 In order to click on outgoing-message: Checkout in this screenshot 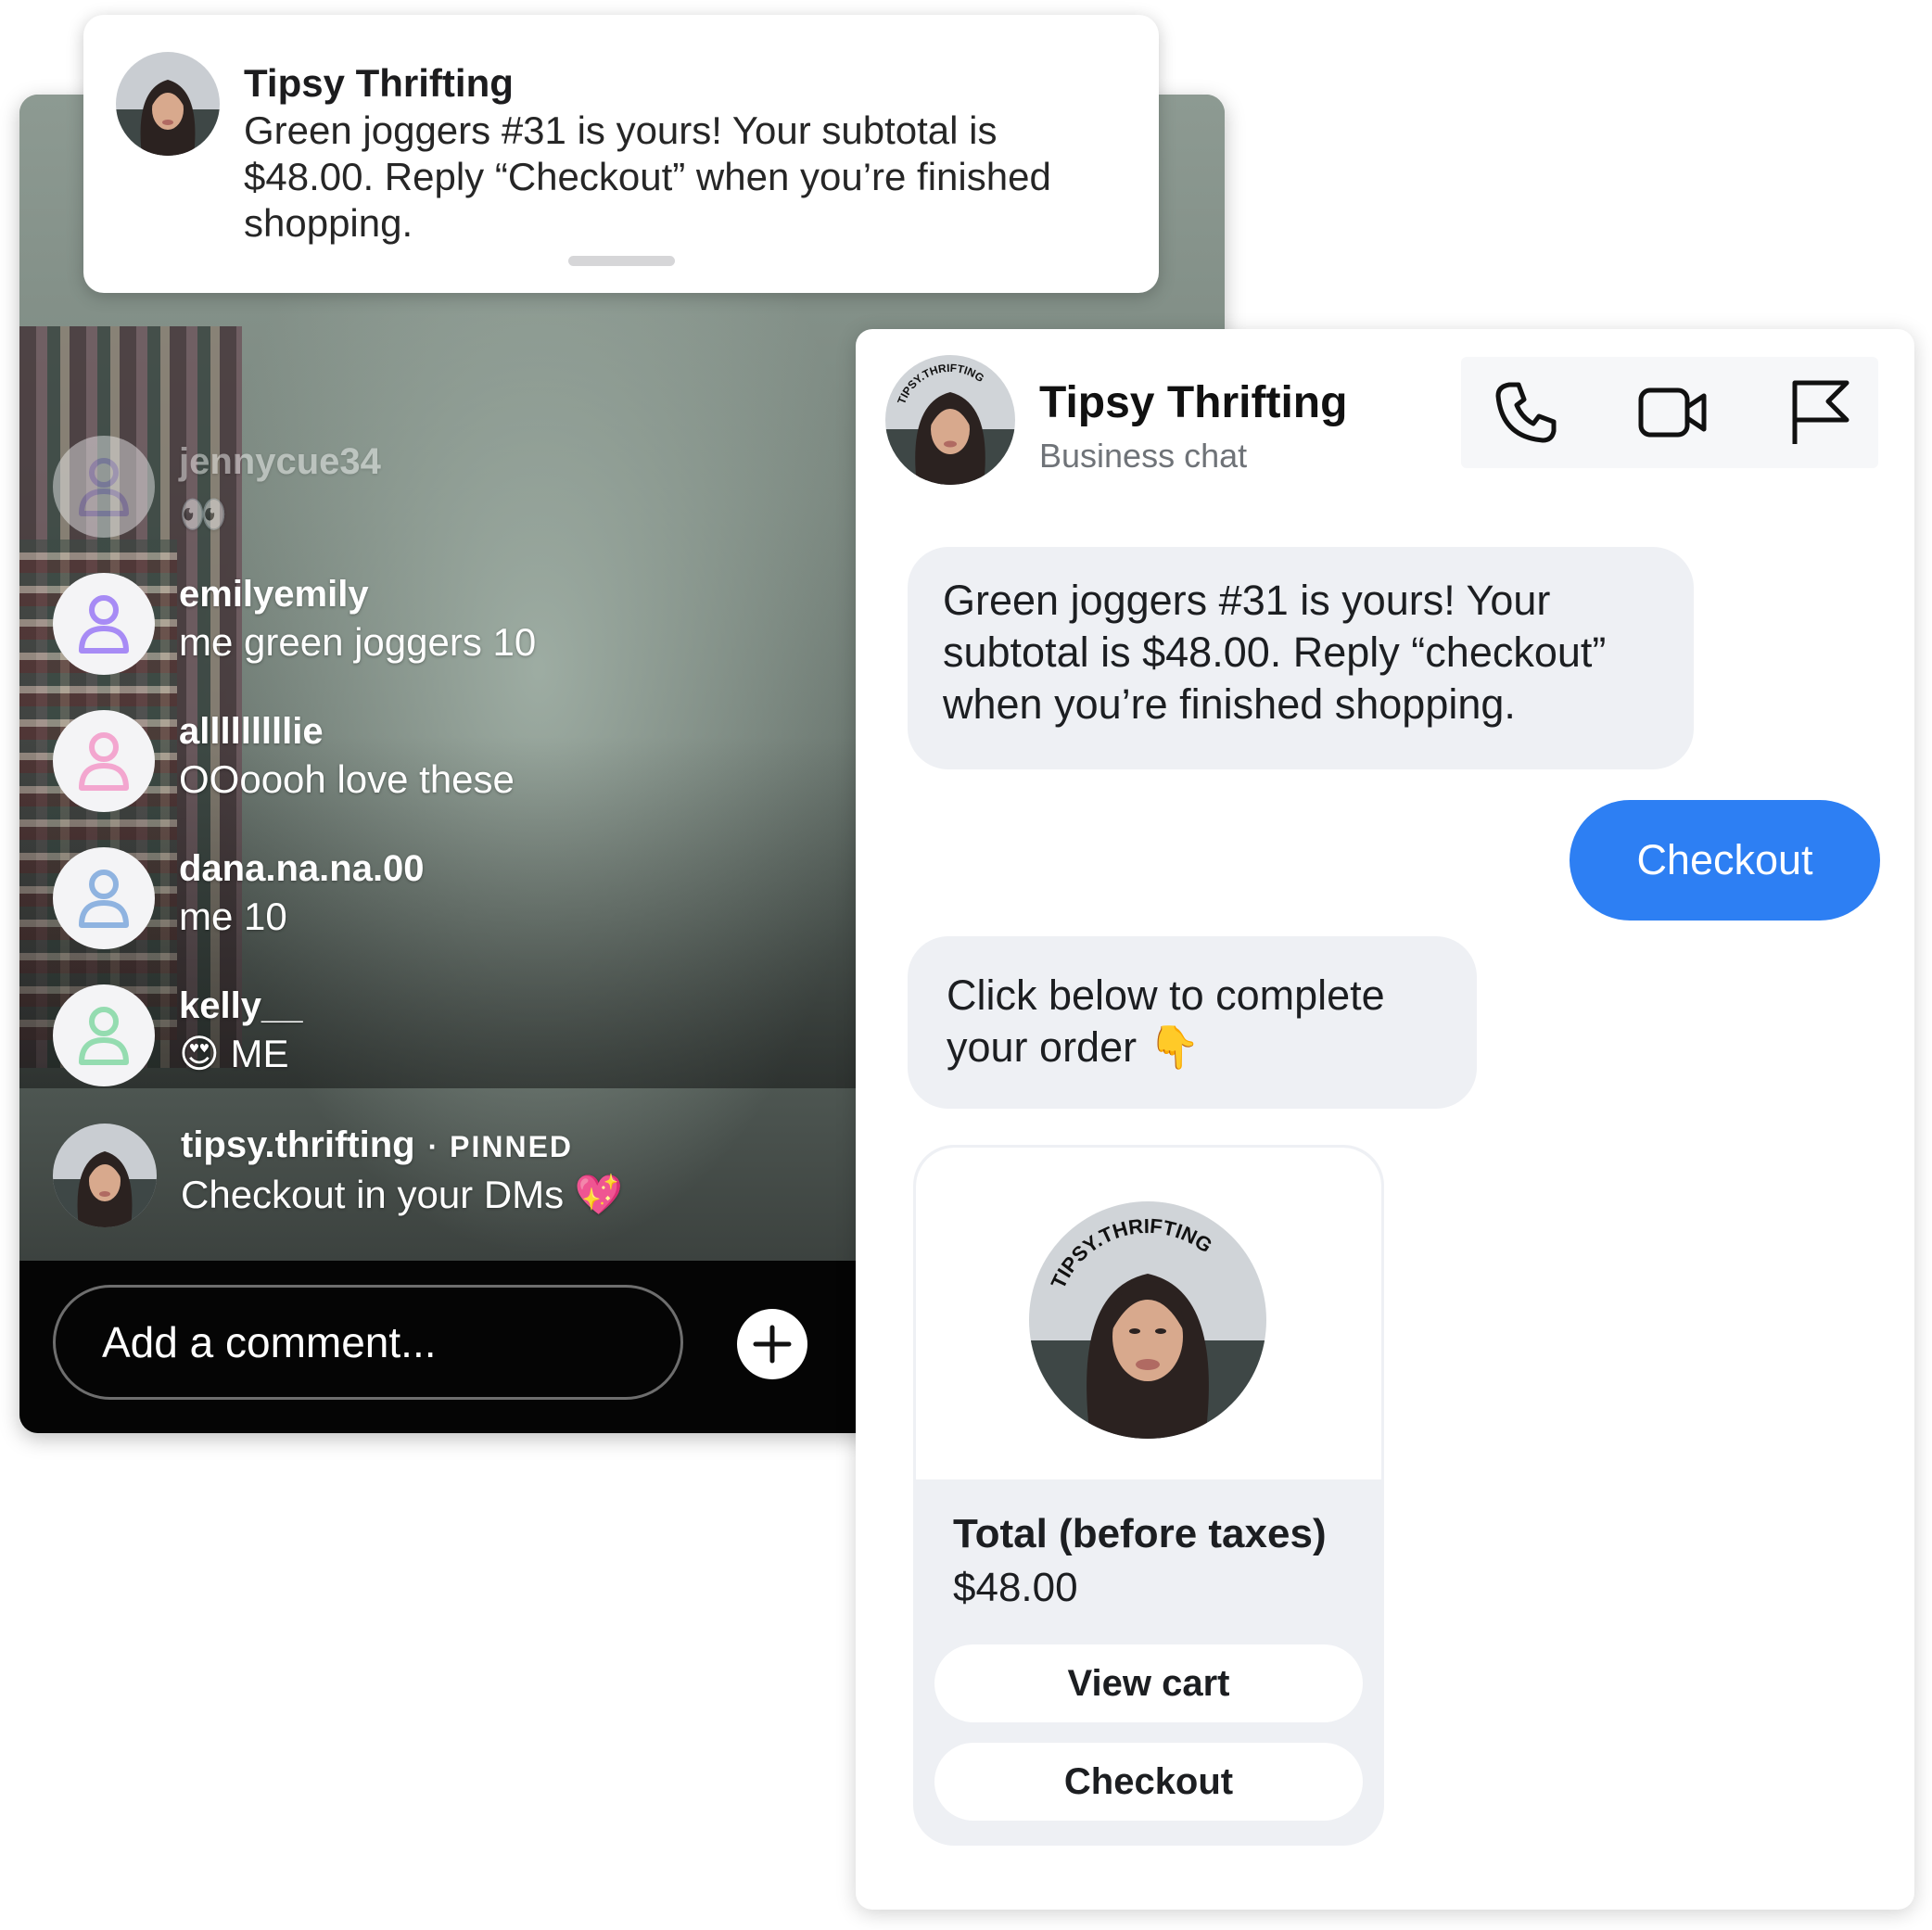, I will do `click(1725, 861)`.